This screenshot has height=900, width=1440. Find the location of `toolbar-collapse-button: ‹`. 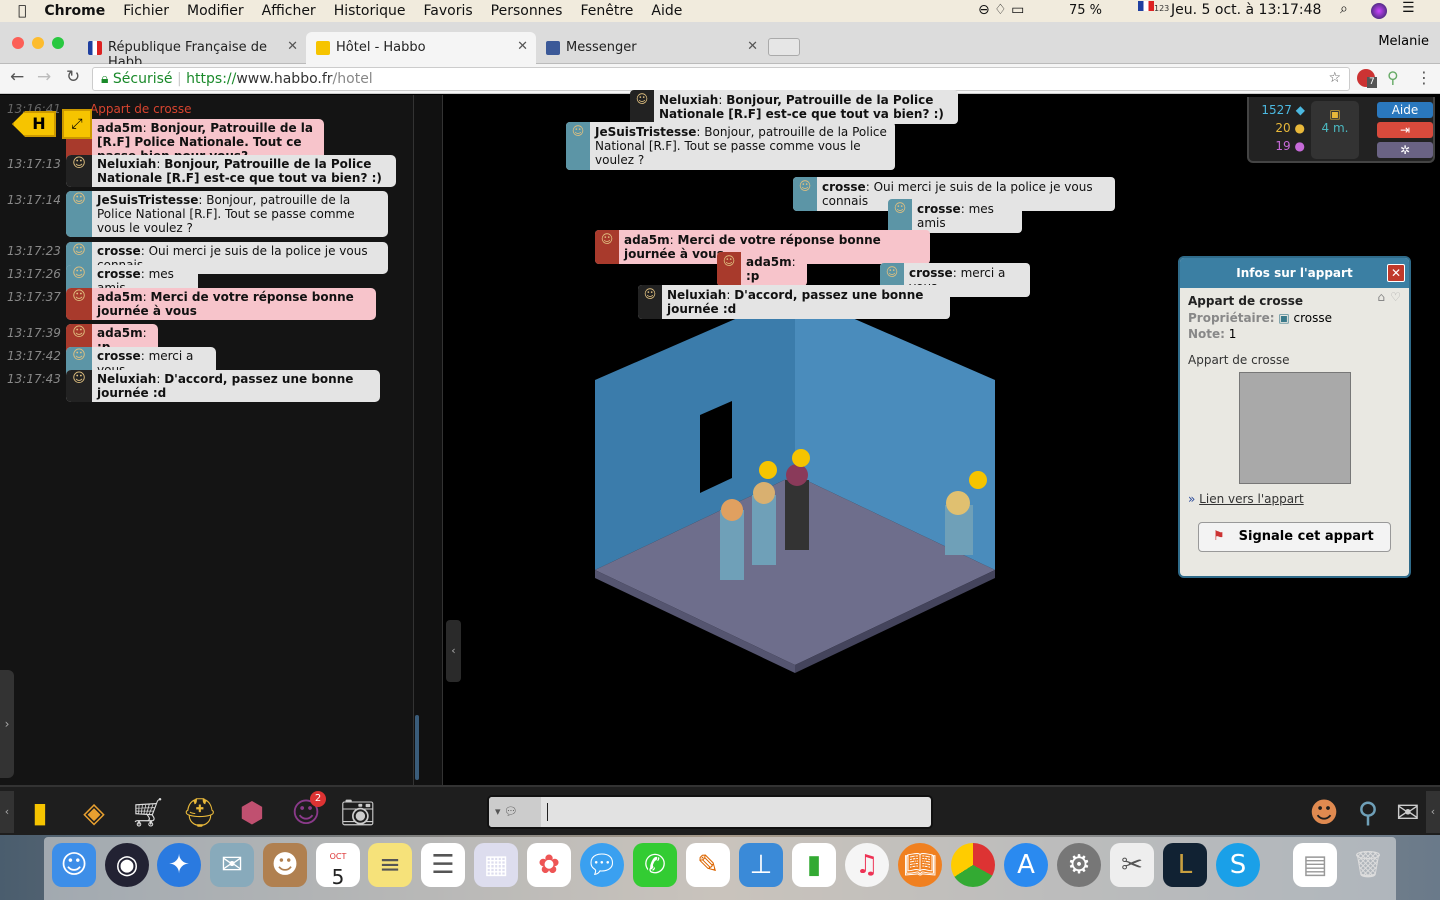

toolbar-collapse-button: ‹ is located at coordinates (7, 812).